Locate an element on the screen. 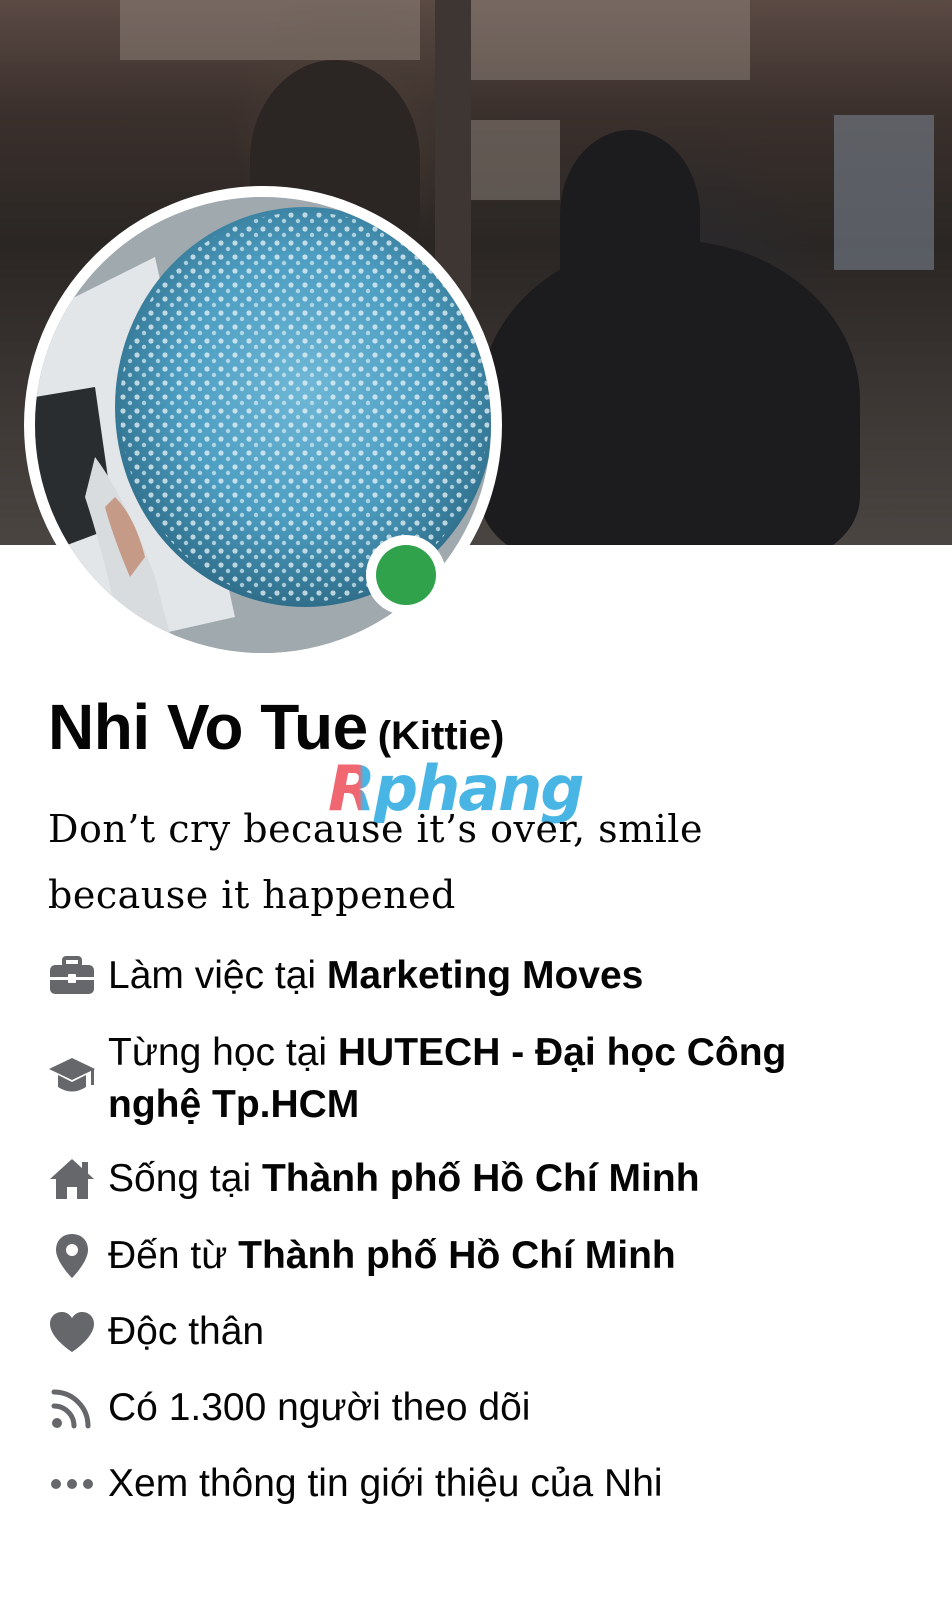  graduation-cap-icon is located at coordinates (72, 1077).